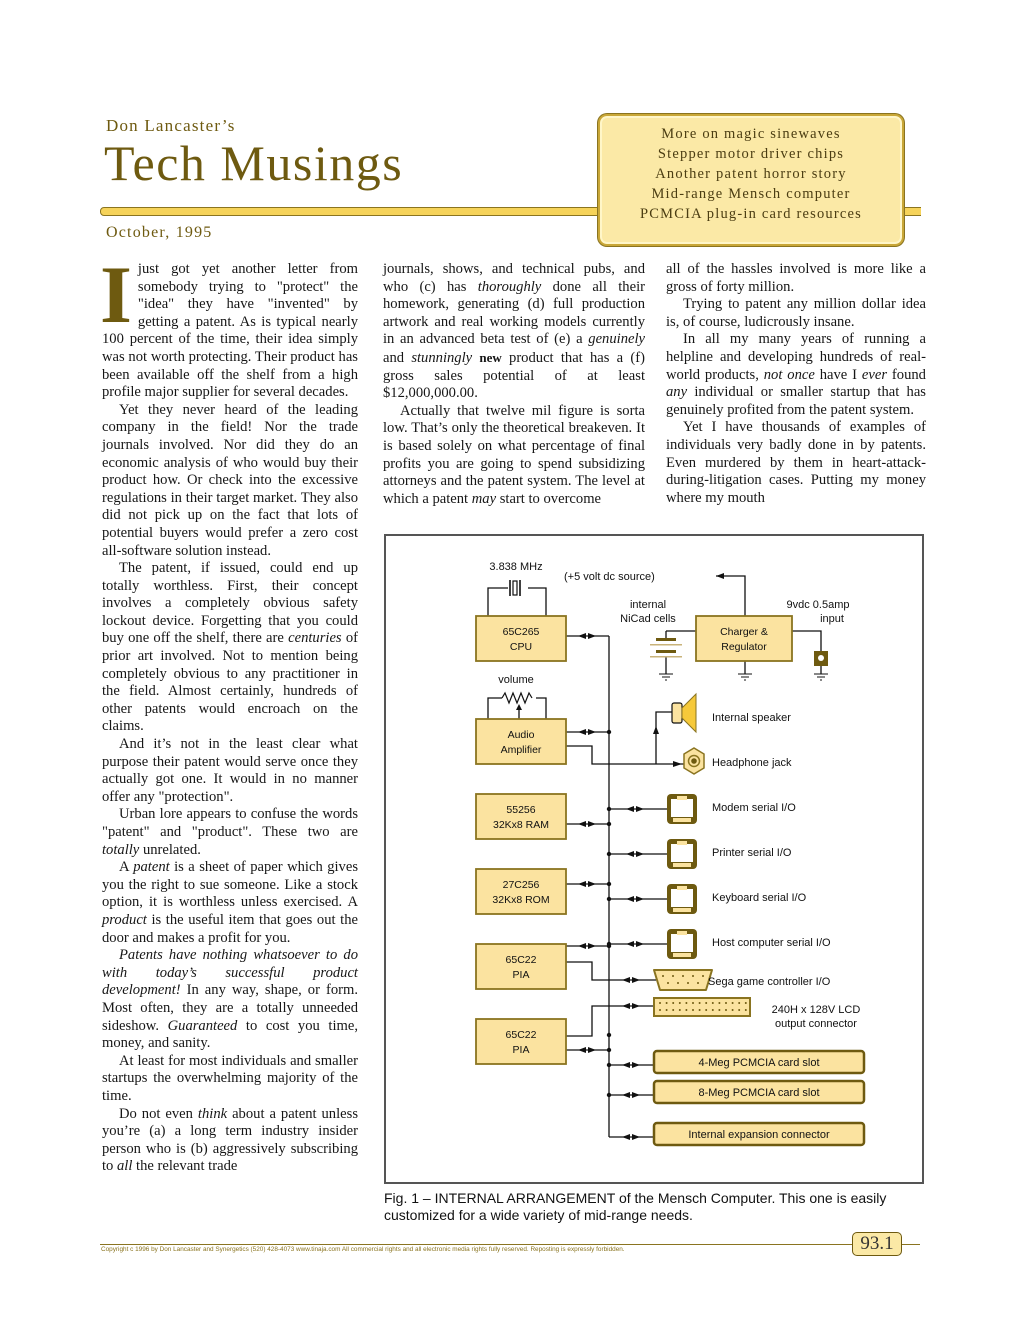 This screenshot has height=1320, width=1020. I want to click on battery-icon, so click(666, 648).